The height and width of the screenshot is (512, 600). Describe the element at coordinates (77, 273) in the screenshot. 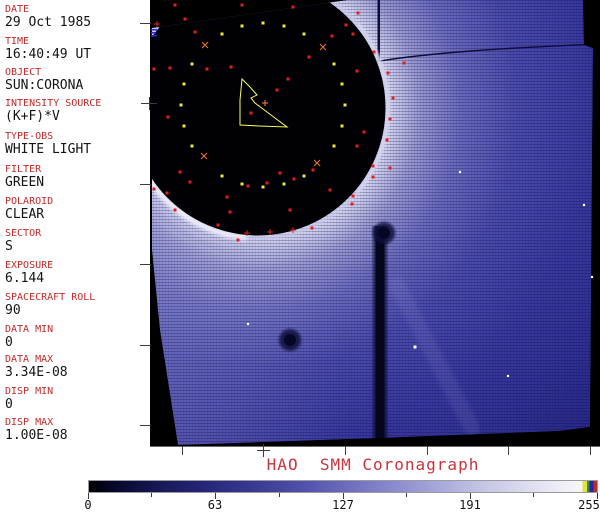

I see `metadata-row-exposure: EXPOSURE 6.144` at that location.